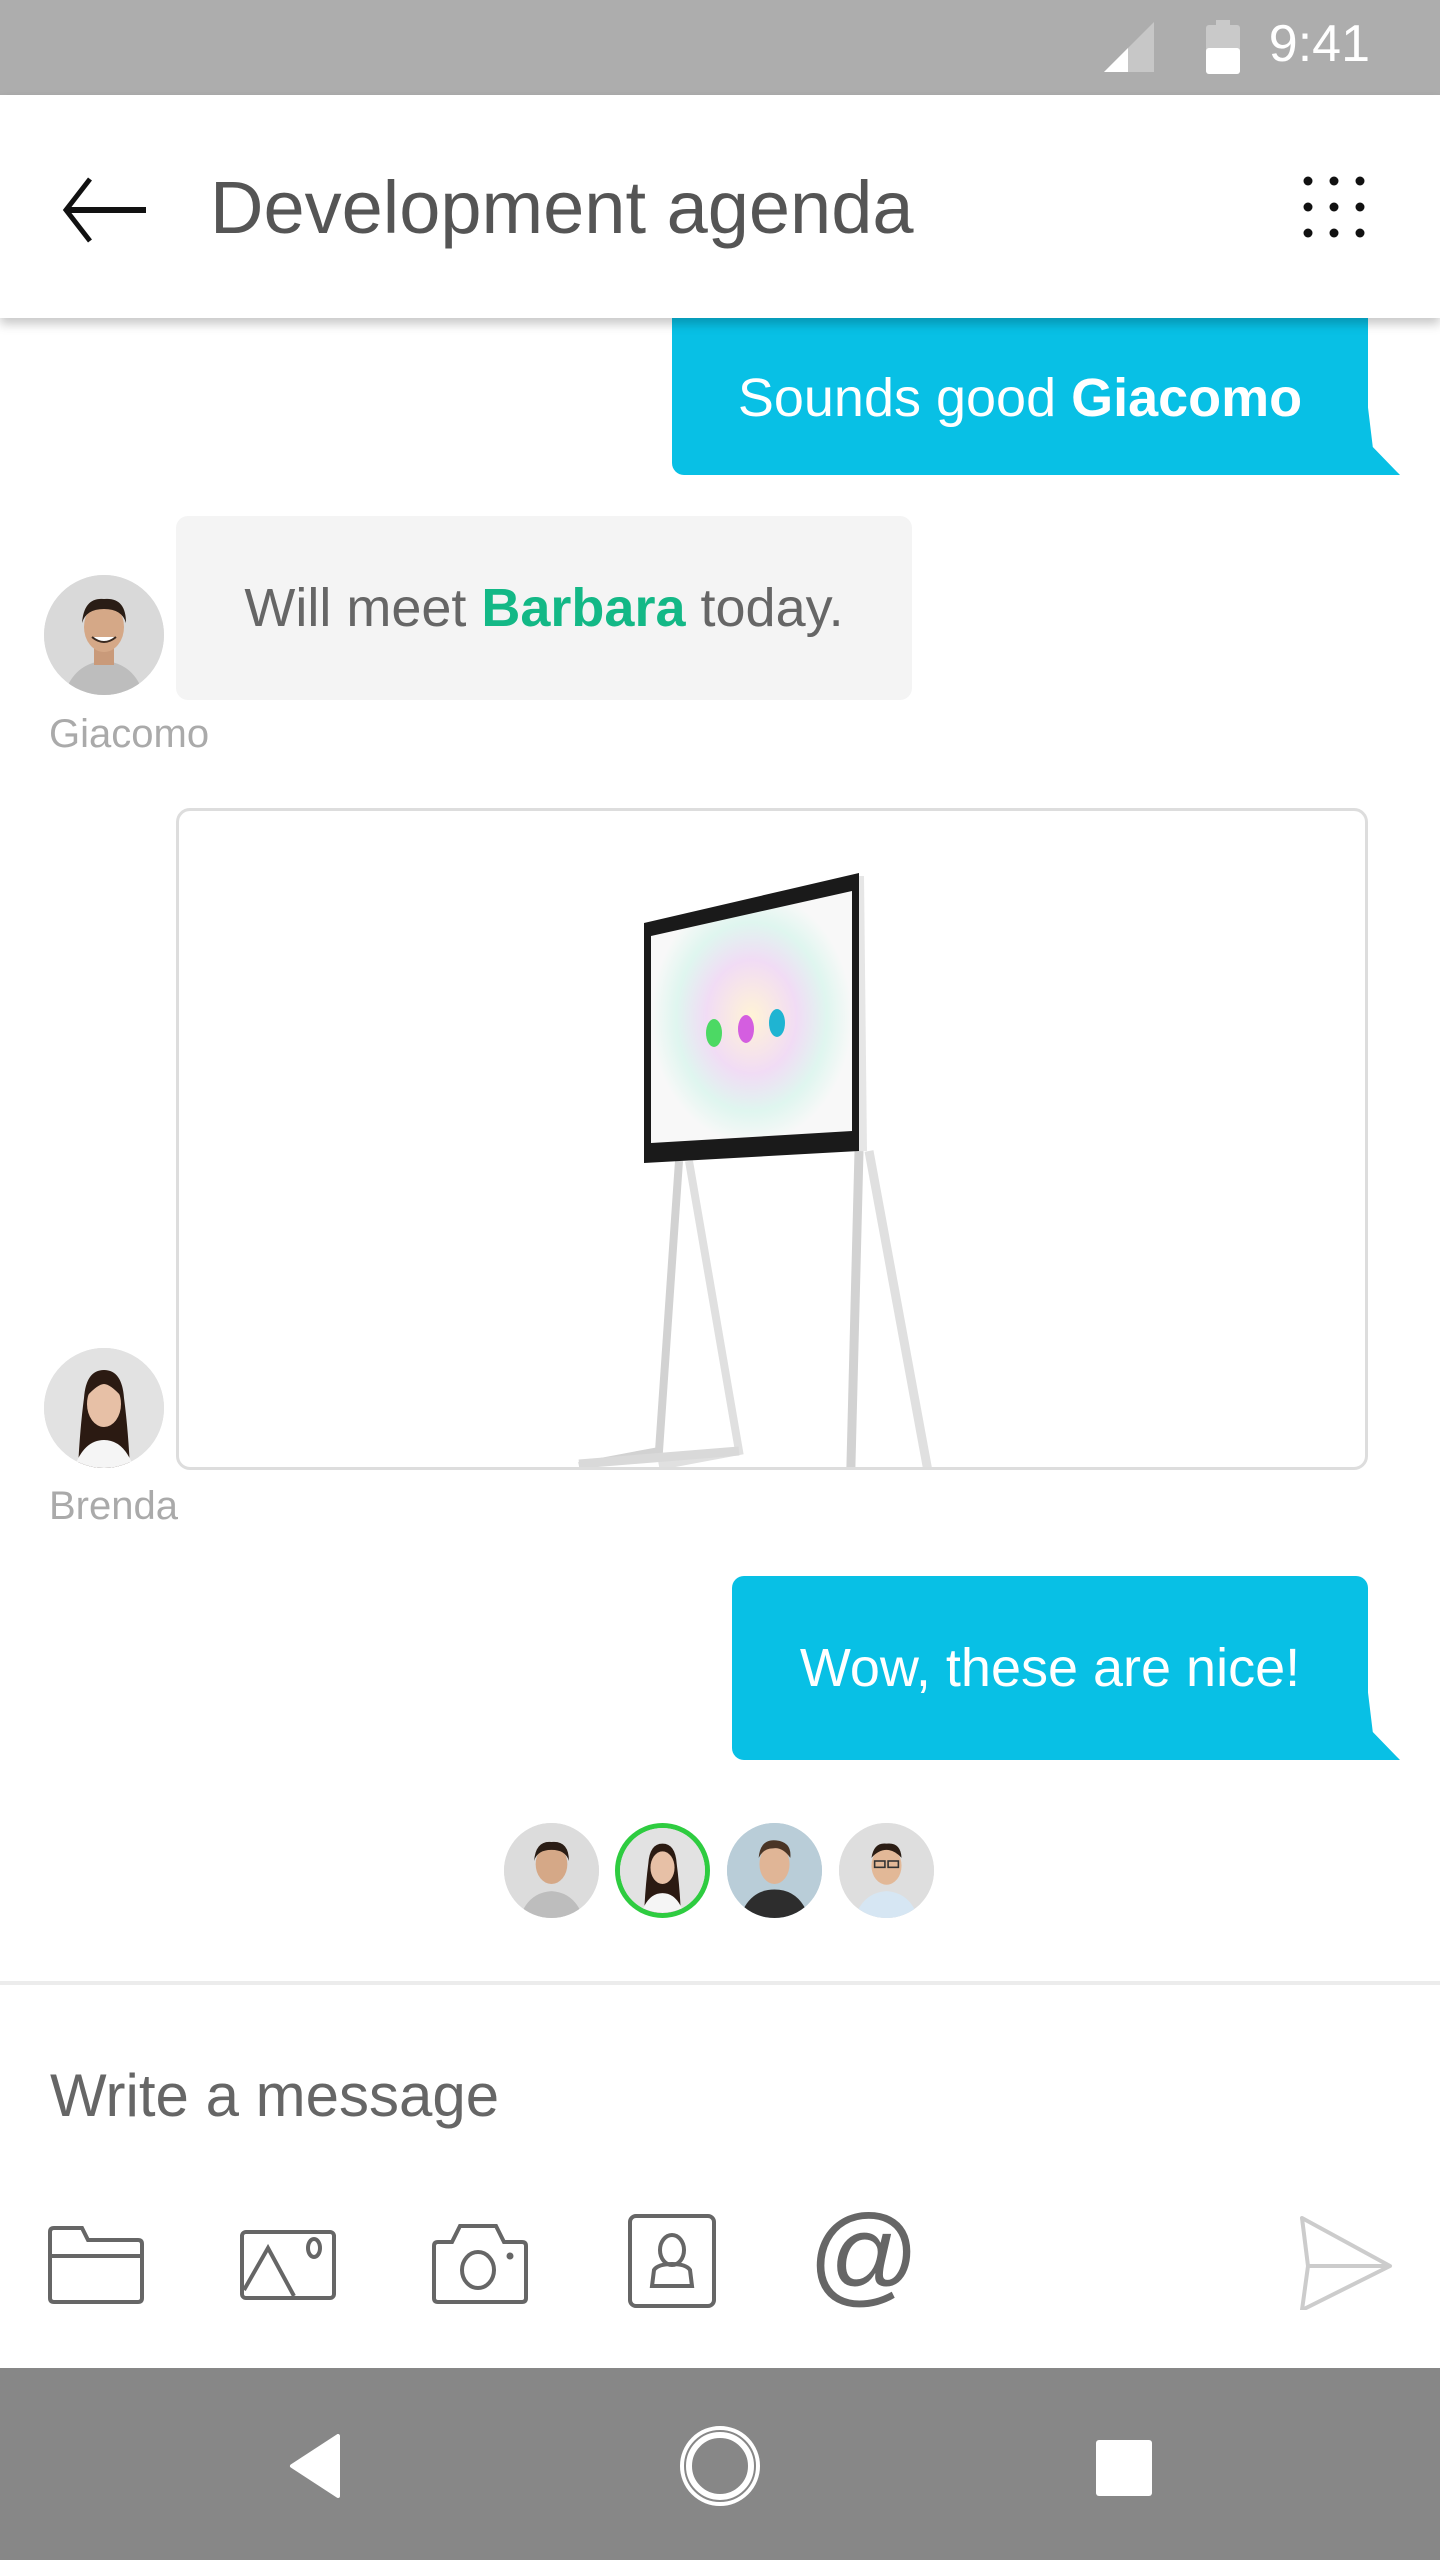  I want to click on mention: Barbara, so click(583, 608).